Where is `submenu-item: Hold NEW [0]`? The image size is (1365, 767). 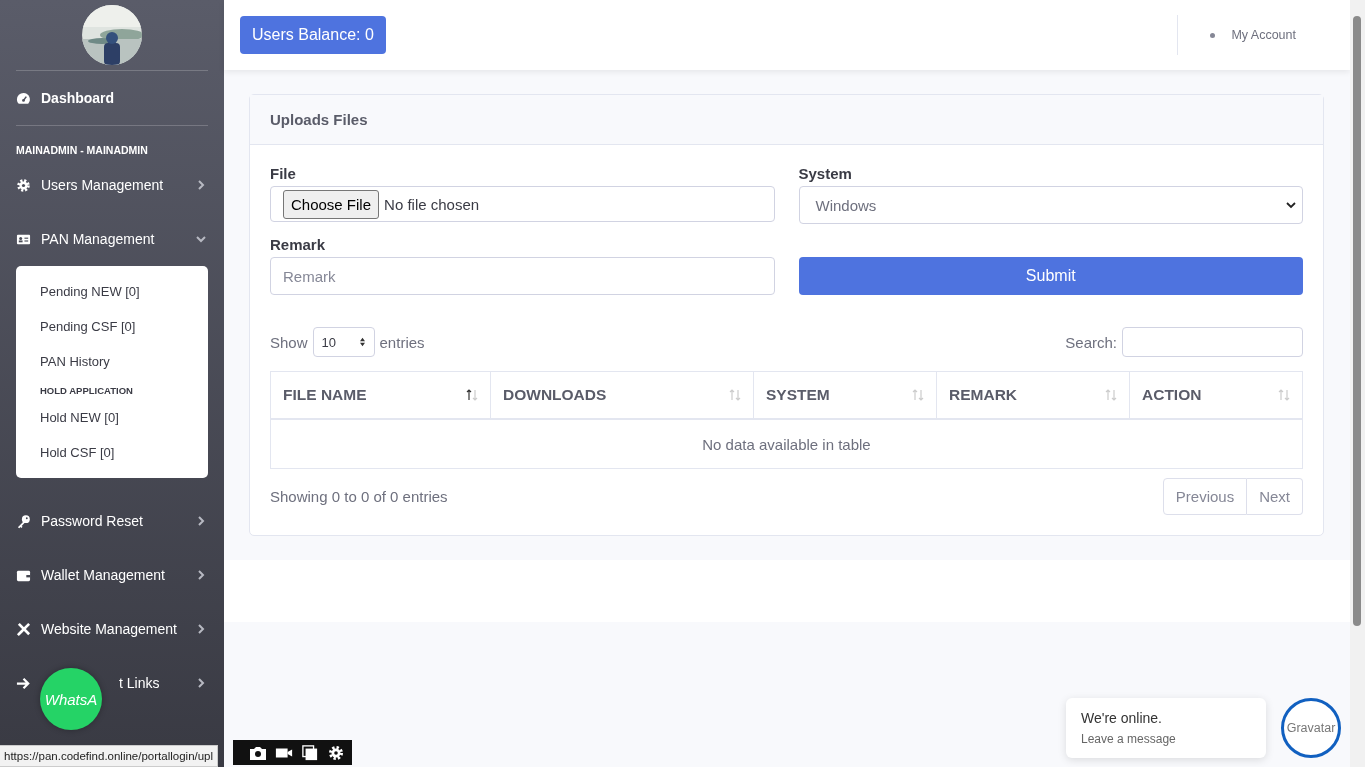
submenu-item: Hold NEW [0] is located at coordinates (112, 417).